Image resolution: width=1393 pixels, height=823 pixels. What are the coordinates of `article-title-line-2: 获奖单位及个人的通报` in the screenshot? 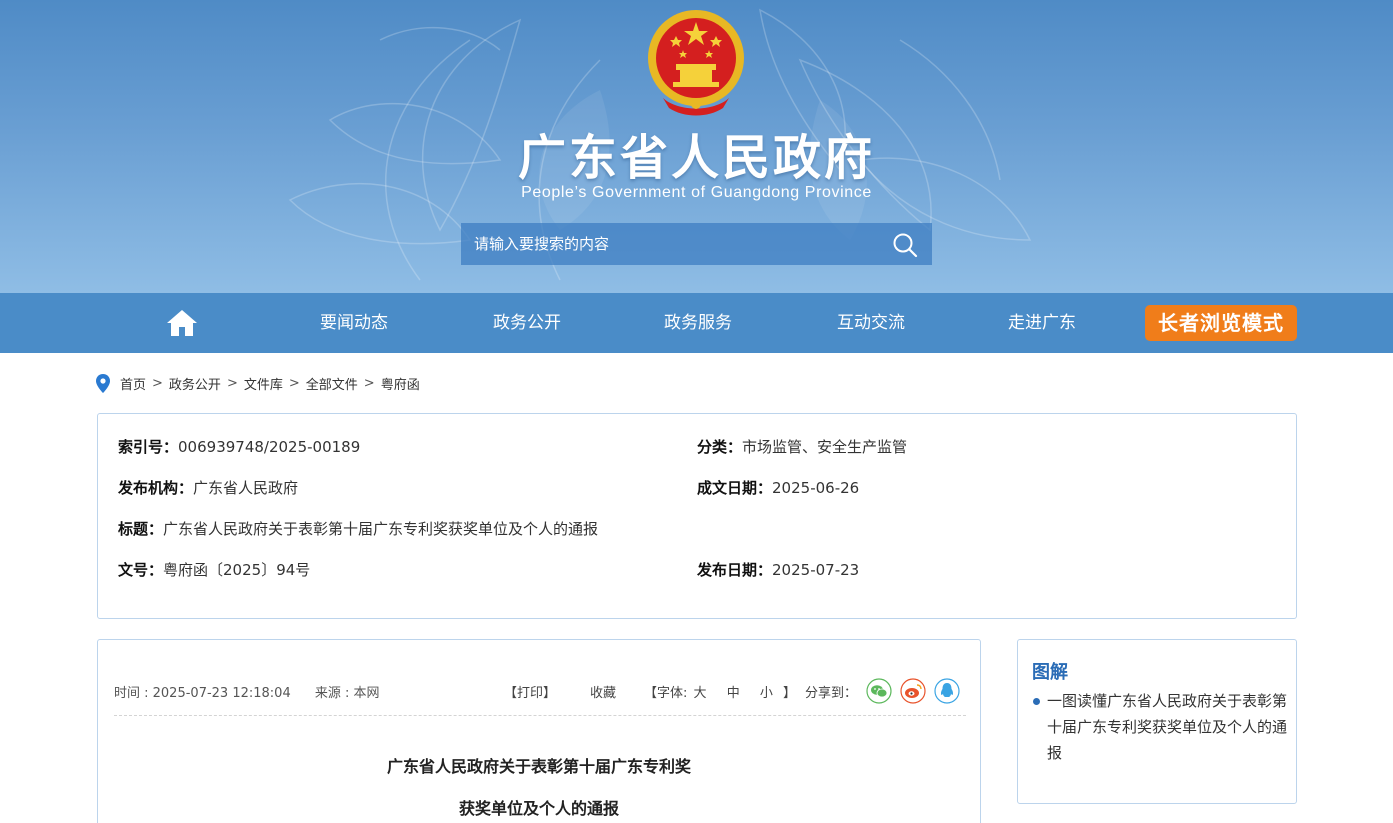 It's located at (538, 808).